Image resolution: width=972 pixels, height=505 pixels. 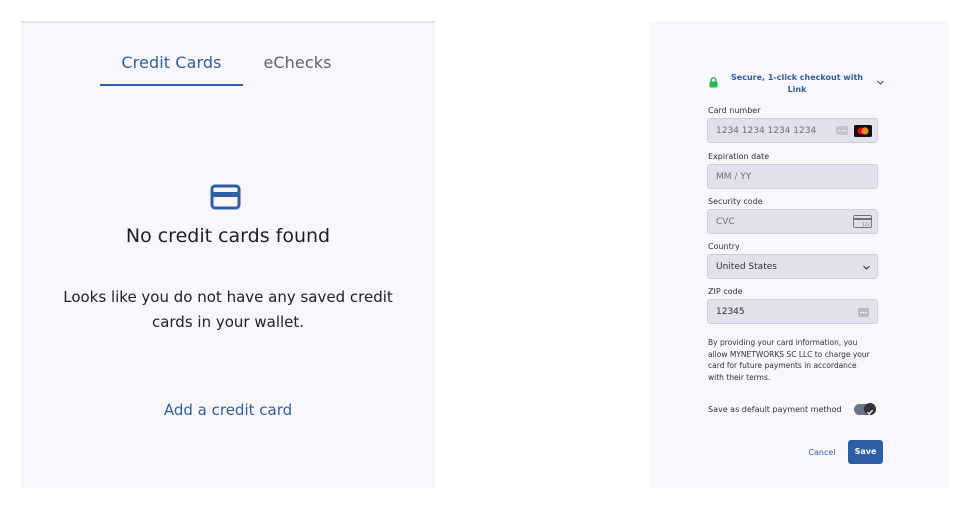 What do you see at coordinates (734, 110) in the screenshot?
I see `card-number-label: Card number` at bounding box center [734, 110].